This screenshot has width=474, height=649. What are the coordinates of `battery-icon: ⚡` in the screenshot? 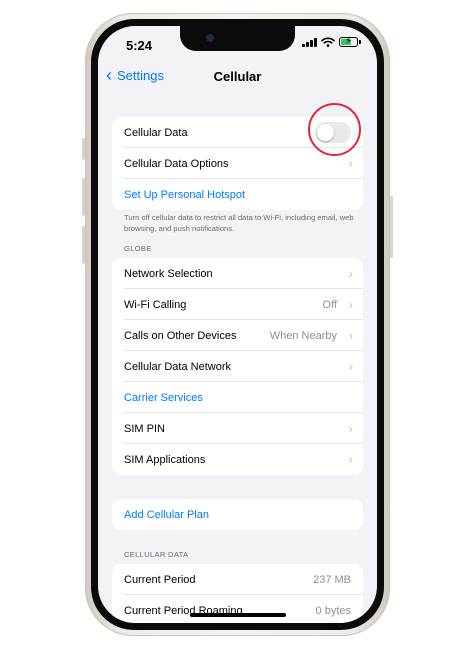 It's located at (348, 41).